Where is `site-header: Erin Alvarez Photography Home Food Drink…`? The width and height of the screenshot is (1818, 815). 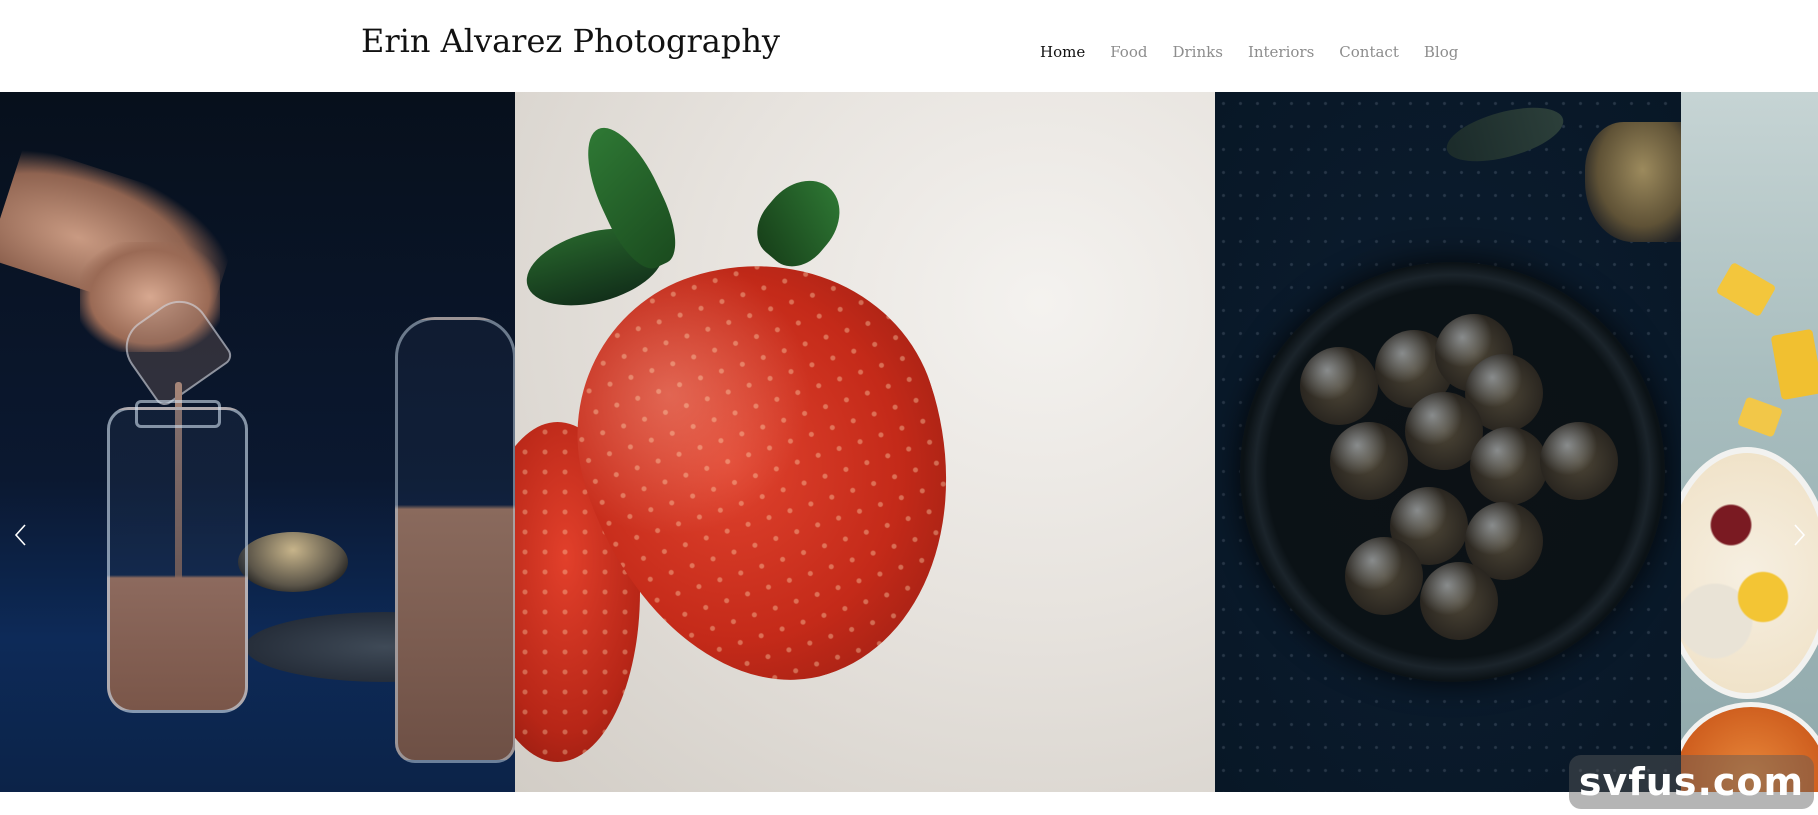
site-header: Erin Alvarez Photography Home Food Drink… is located at coordinates (909, 46).